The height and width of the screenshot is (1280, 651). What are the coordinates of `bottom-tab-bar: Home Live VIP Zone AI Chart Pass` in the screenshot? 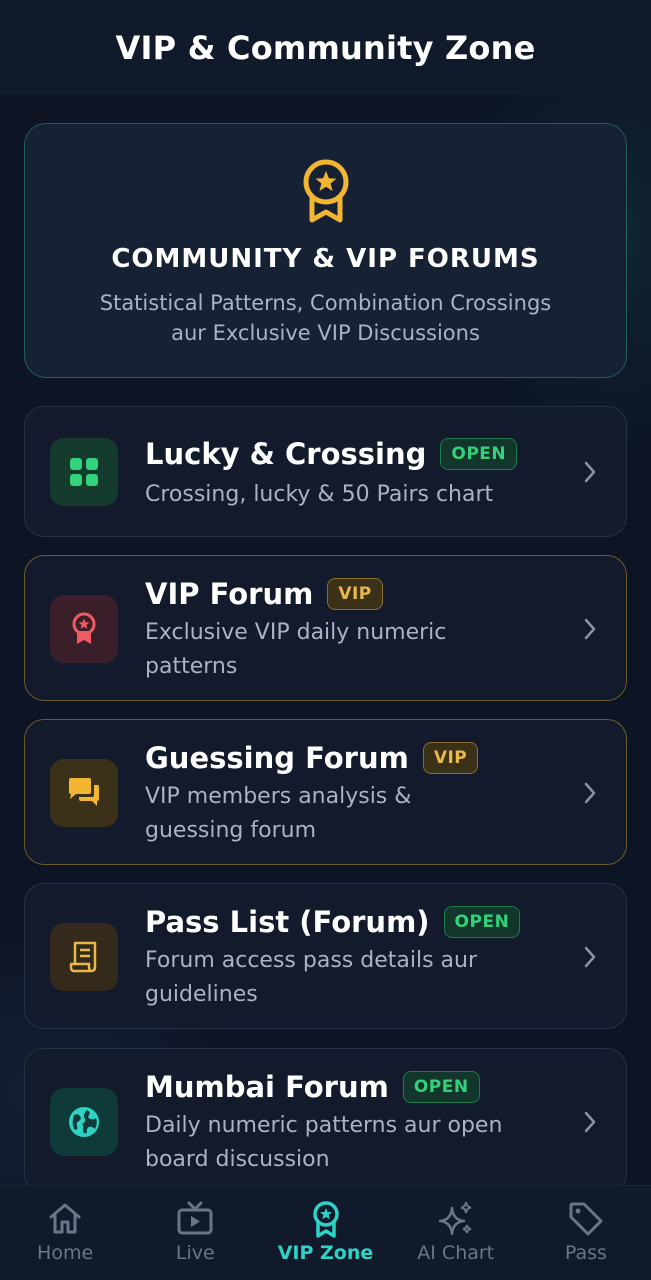 It's located at (325, 1232).